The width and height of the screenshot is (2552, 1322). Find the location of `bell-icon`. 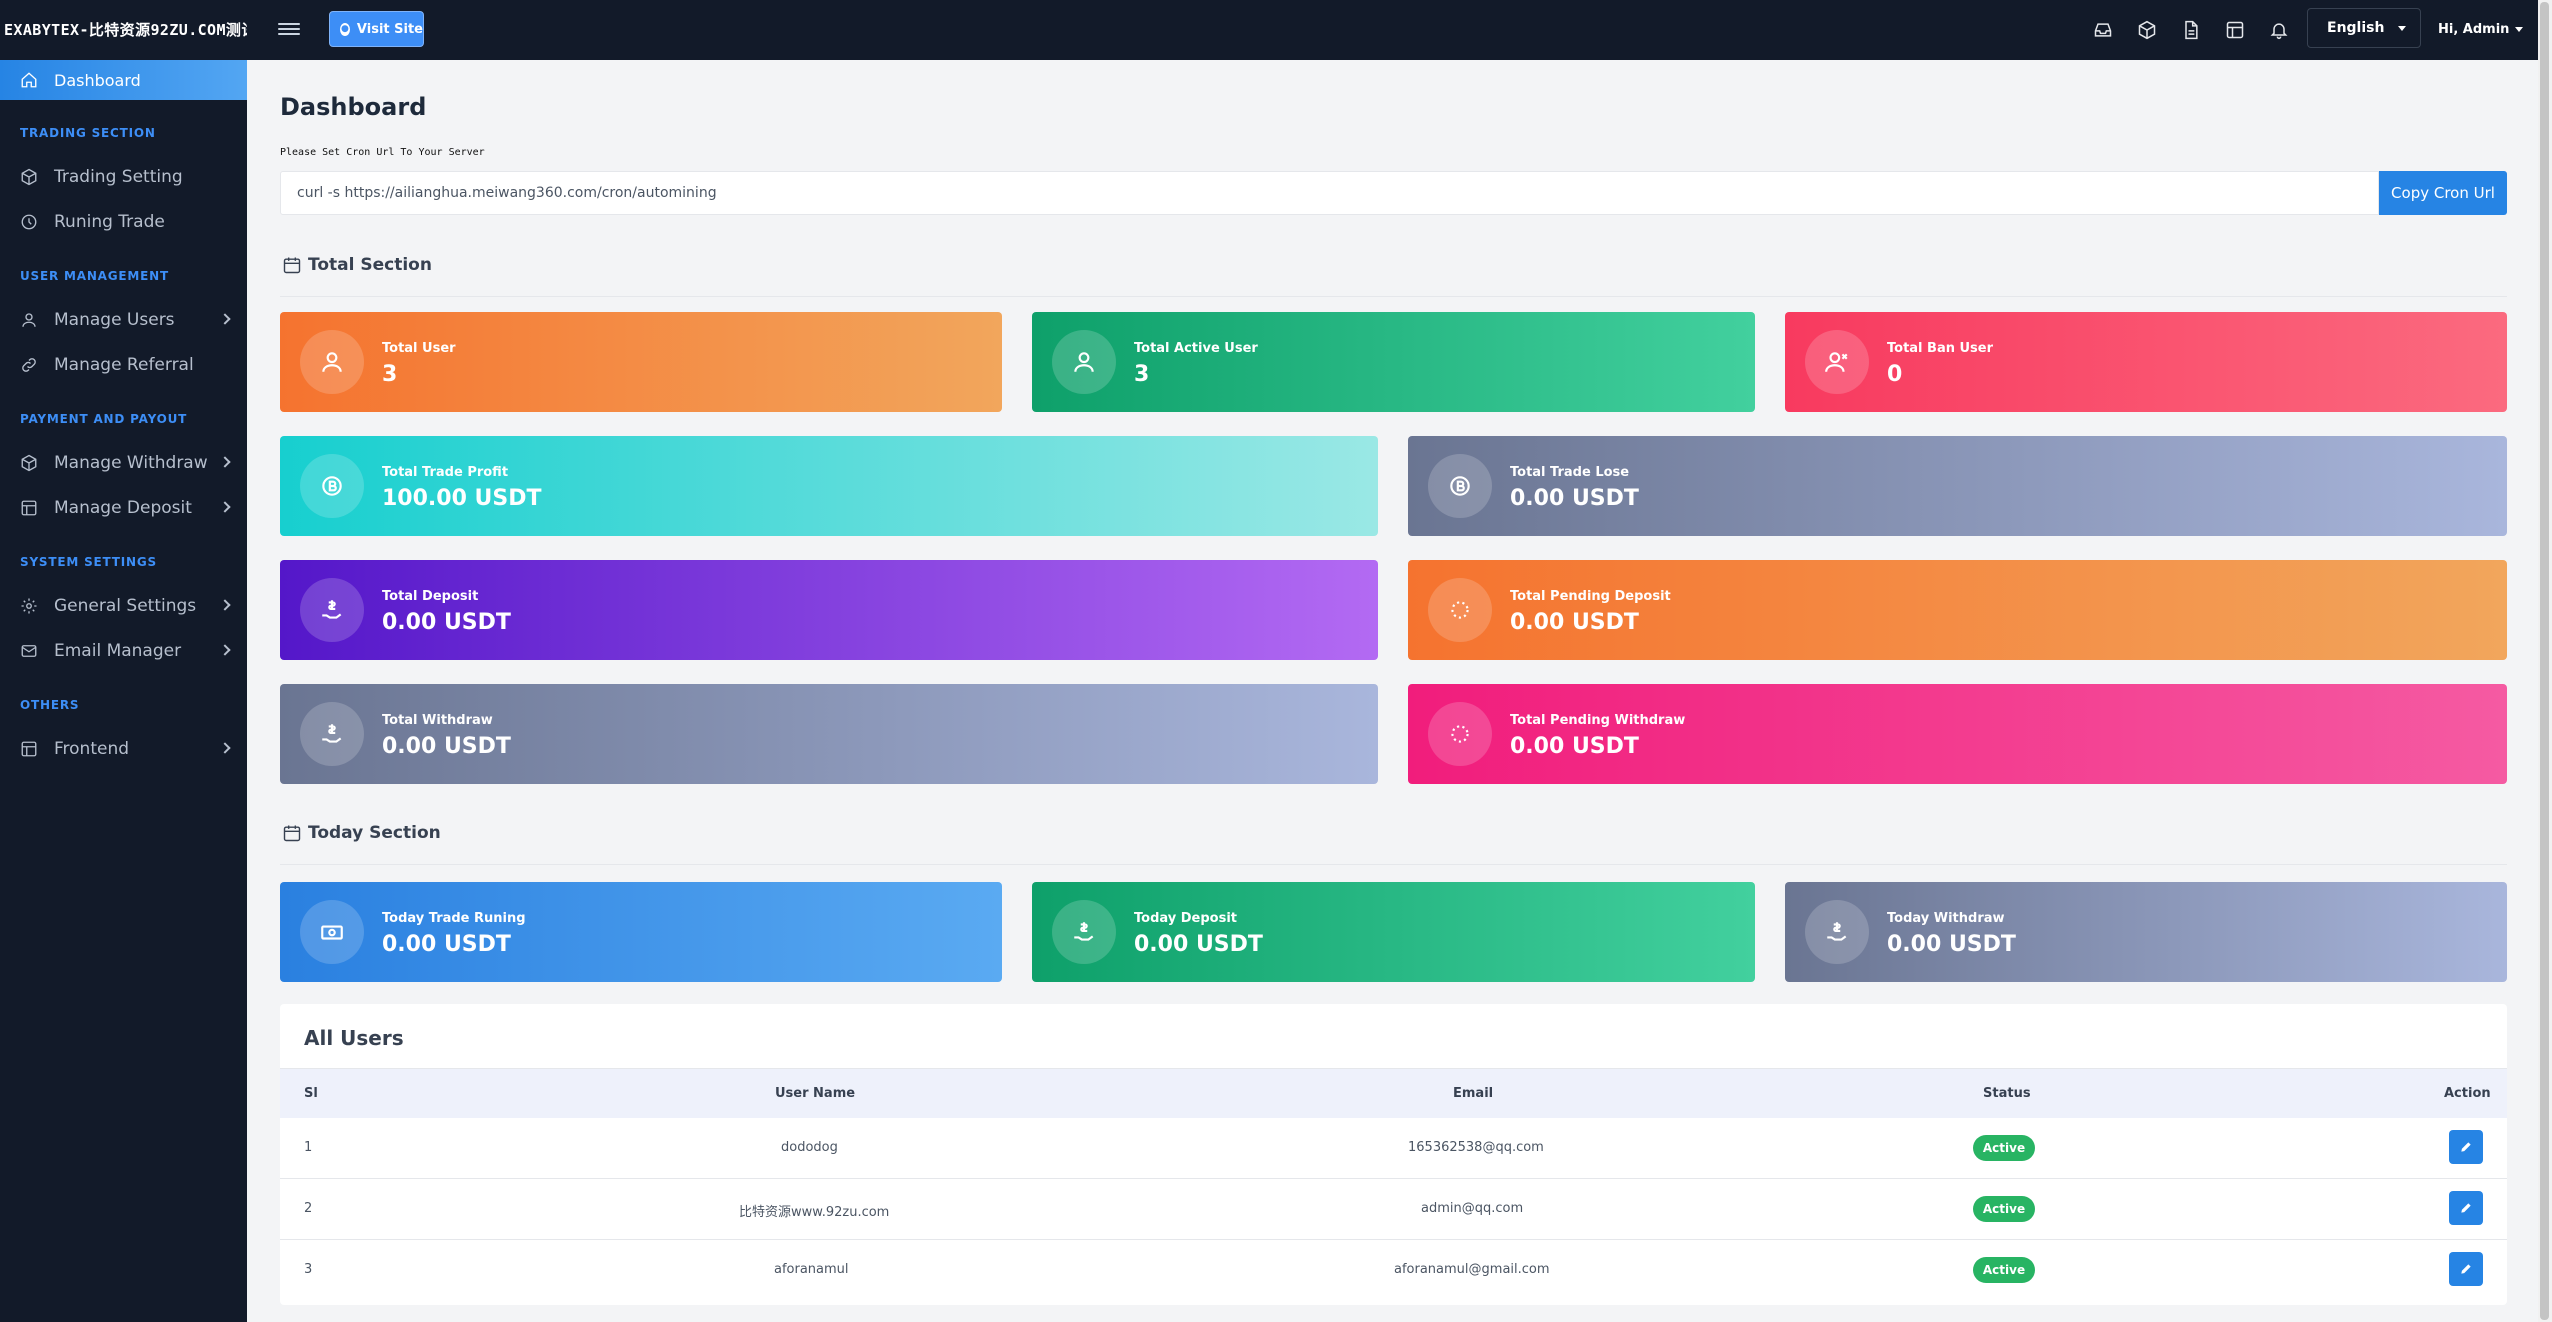

bell-icon is located at coordinates (2279, 30).